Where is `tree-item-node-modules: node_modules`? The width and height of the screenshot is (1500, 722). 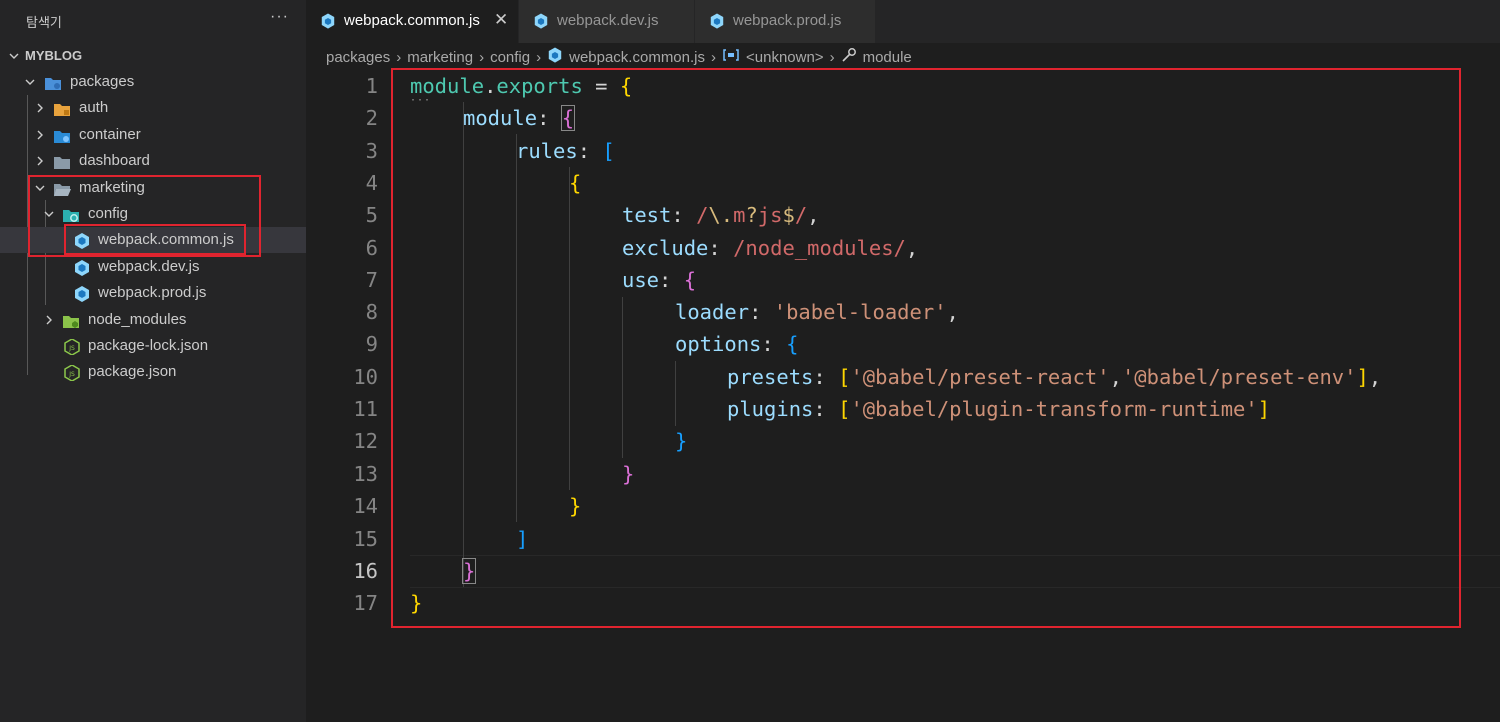
tree-item-node-modules: node_modules is located at coordinates (153, 320).